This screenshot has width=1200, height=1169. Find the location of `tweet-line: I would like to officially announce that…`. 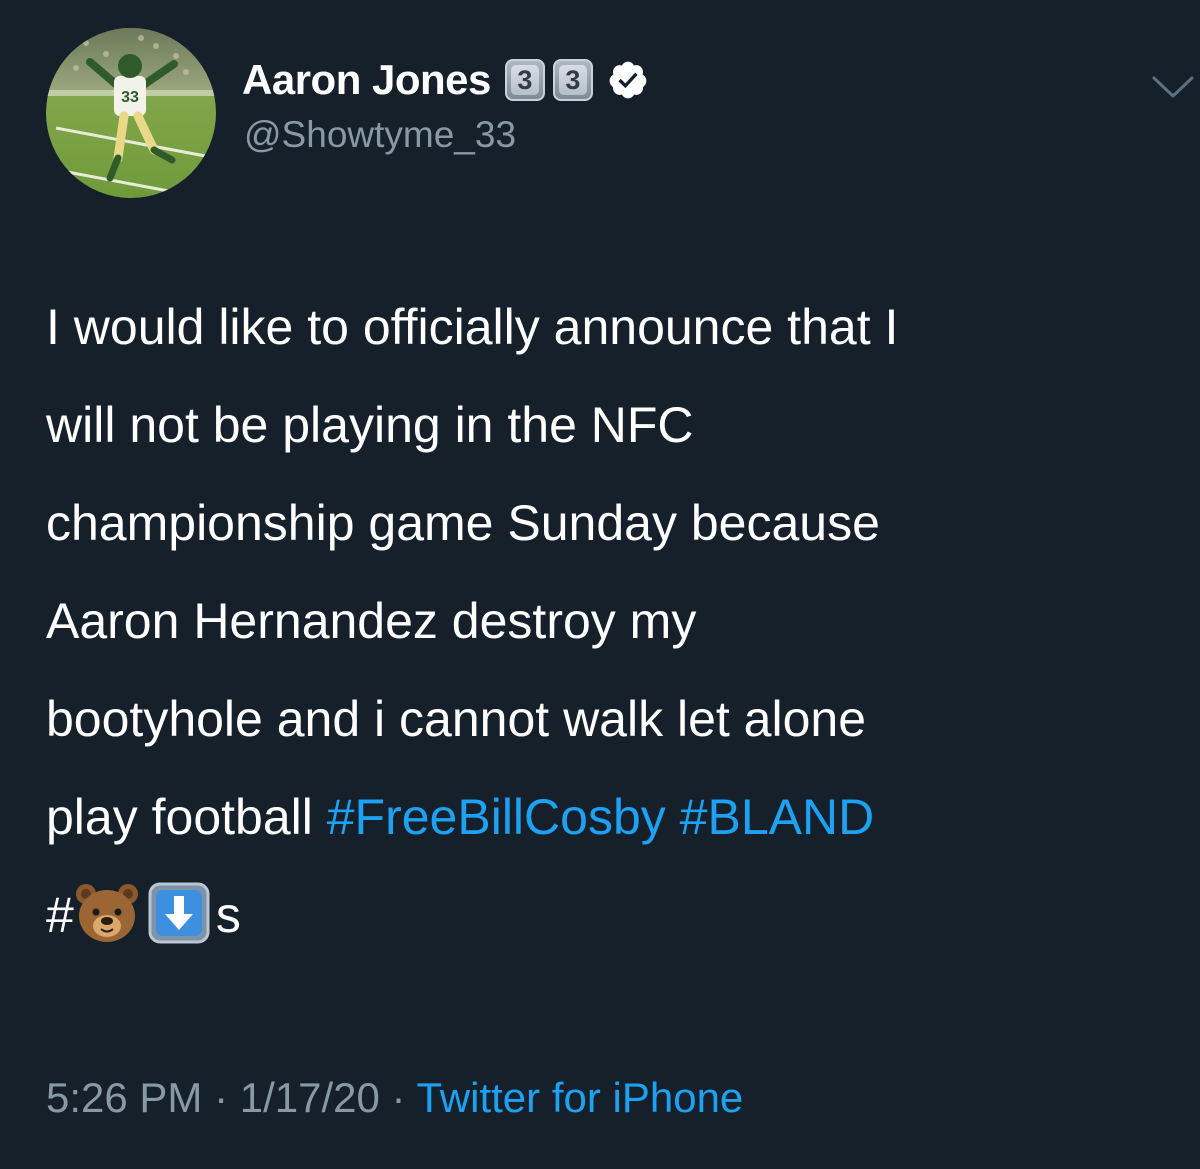

tweet-line: I would like to officially announce that… is located at coordinates (472, 327).